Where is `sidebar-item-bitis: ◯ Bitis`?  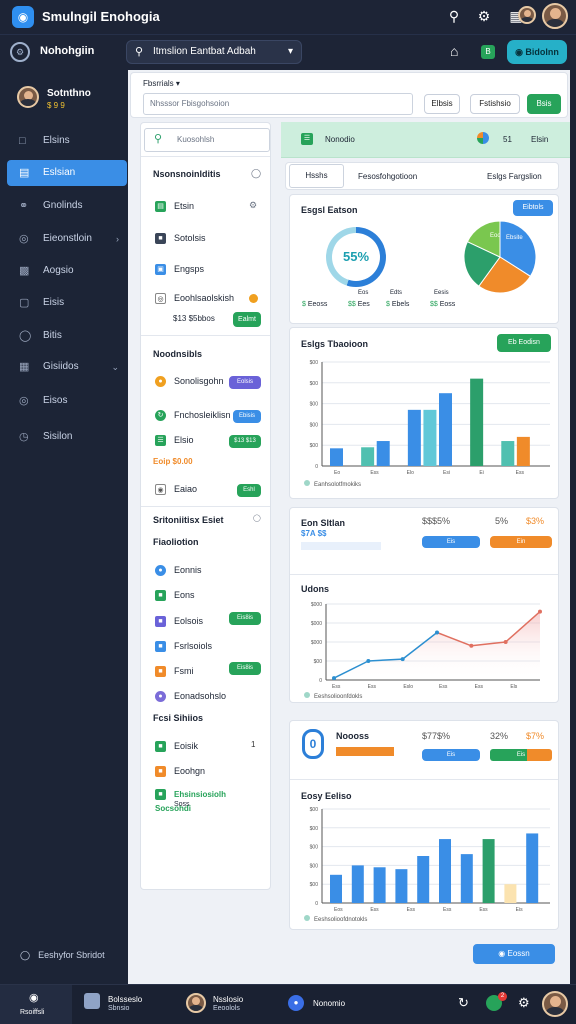
sidebar-item-bitis: ◯ Bitis is located at coordinates (67, 336).